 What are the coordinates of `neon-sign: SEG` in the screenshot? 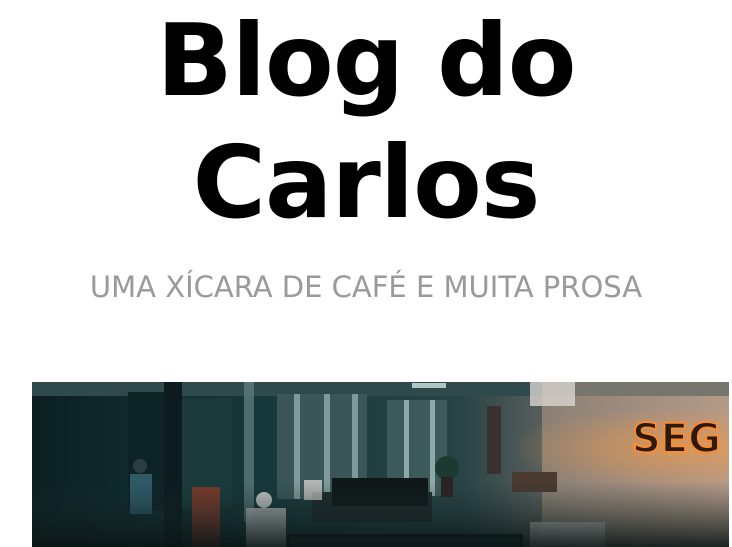 It's located at (676, 439).